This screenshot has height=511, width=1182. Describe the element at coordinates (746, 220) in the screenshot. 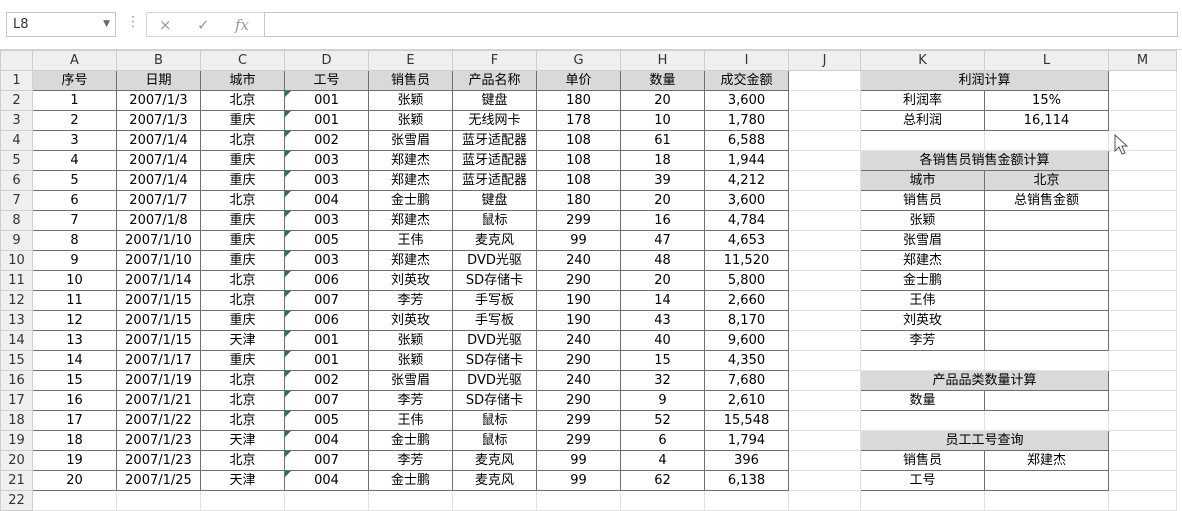

I see `table-cell: 4,784` at that location.